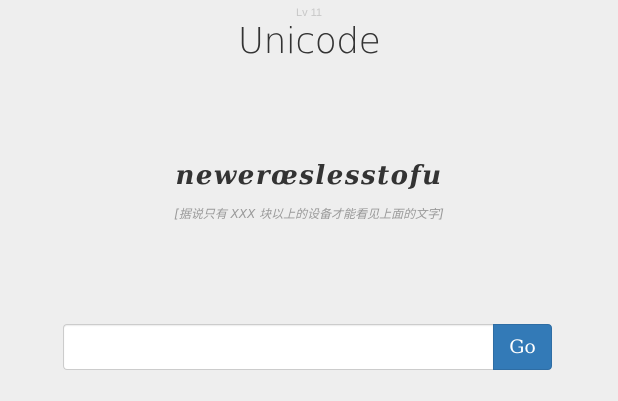 The width and height of the screenshot is (618, 401). Describe the element at coordinates (309, 41) in the screenshot. I see `page-title: Unicode` at that location.